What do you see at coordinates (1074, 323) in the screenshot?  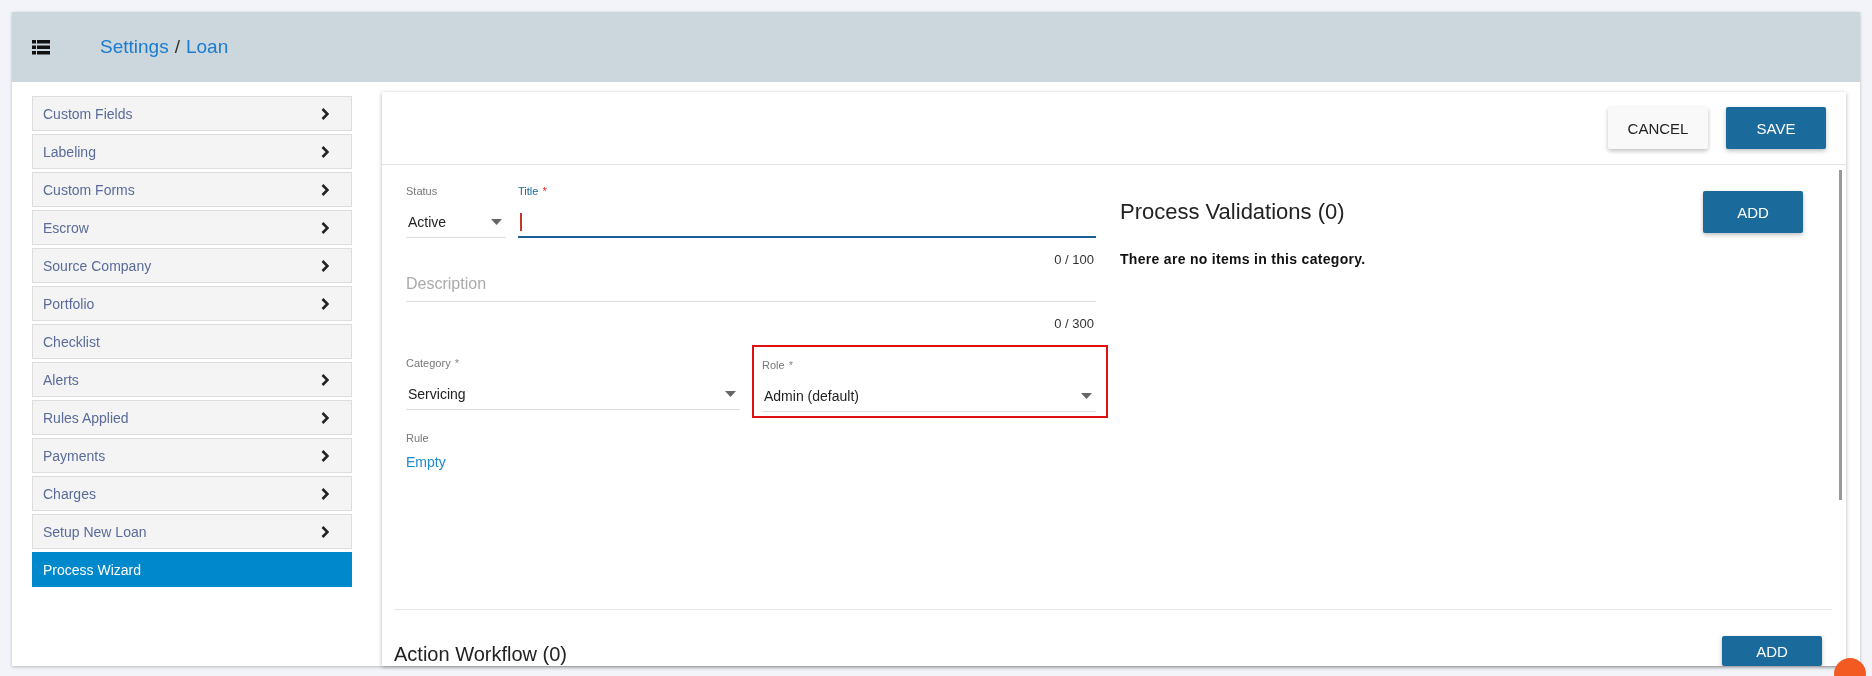 I see `character-counter: 0 / 300` at bounding box center [1074, 323].